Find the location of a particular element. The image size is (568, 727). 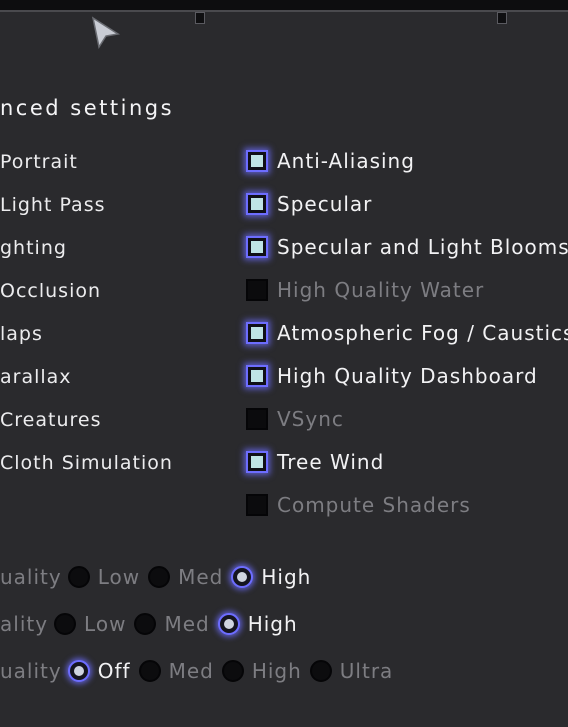

quality-label: ality is located at coordinates (24, 624).